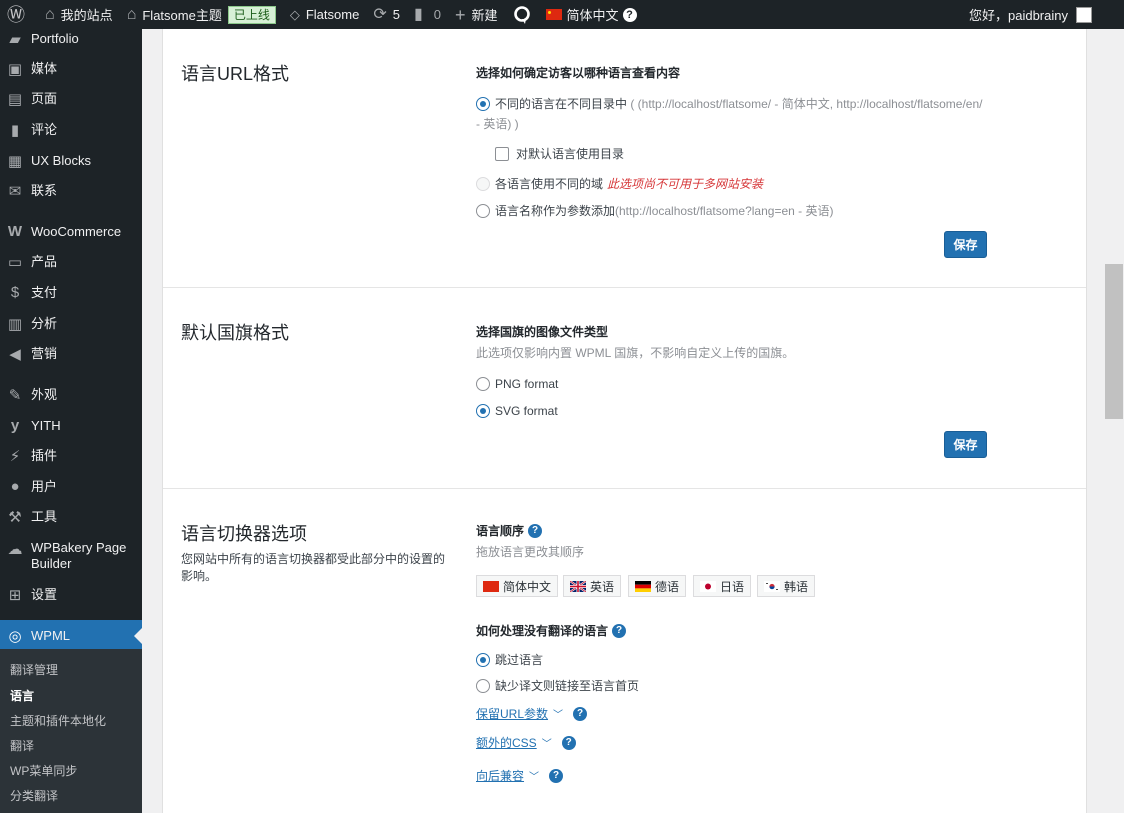 The width and height of the screenshot is (1124, 813). Describe the element at coordinates (427, 14) in the screenshot. I see `comments-link: ▮ 0` at that location.